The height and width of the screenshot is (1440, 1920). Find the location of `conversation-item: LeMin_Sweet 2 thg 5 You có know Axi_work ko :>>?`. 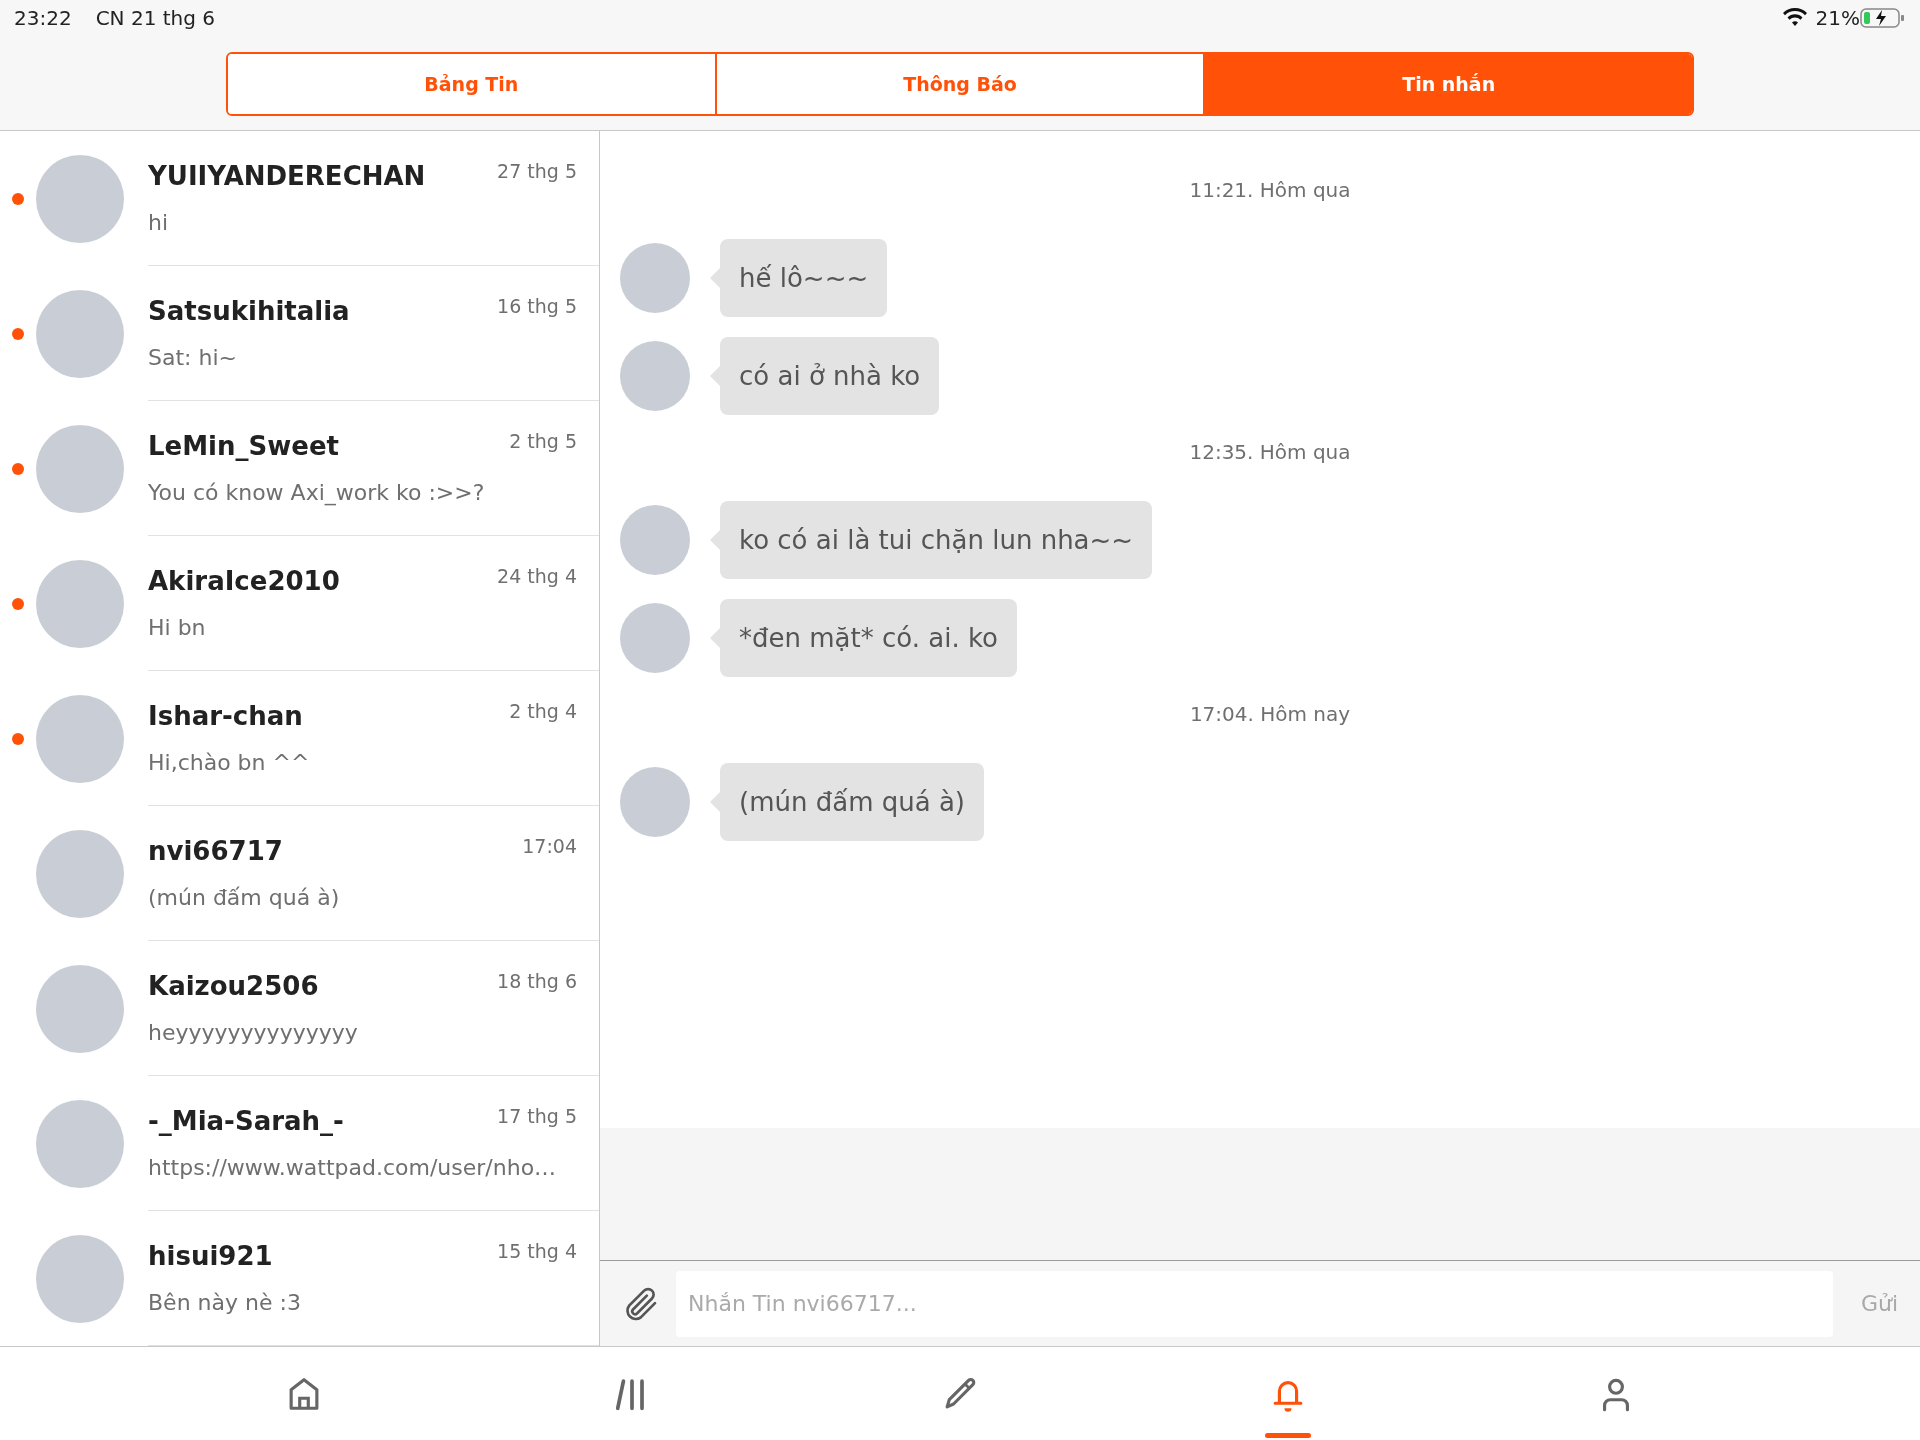

conversation-item: LeMin_Sweet 2 thg 5 You có know Axi_work ko :>>? is located at coordinates (299, 468).